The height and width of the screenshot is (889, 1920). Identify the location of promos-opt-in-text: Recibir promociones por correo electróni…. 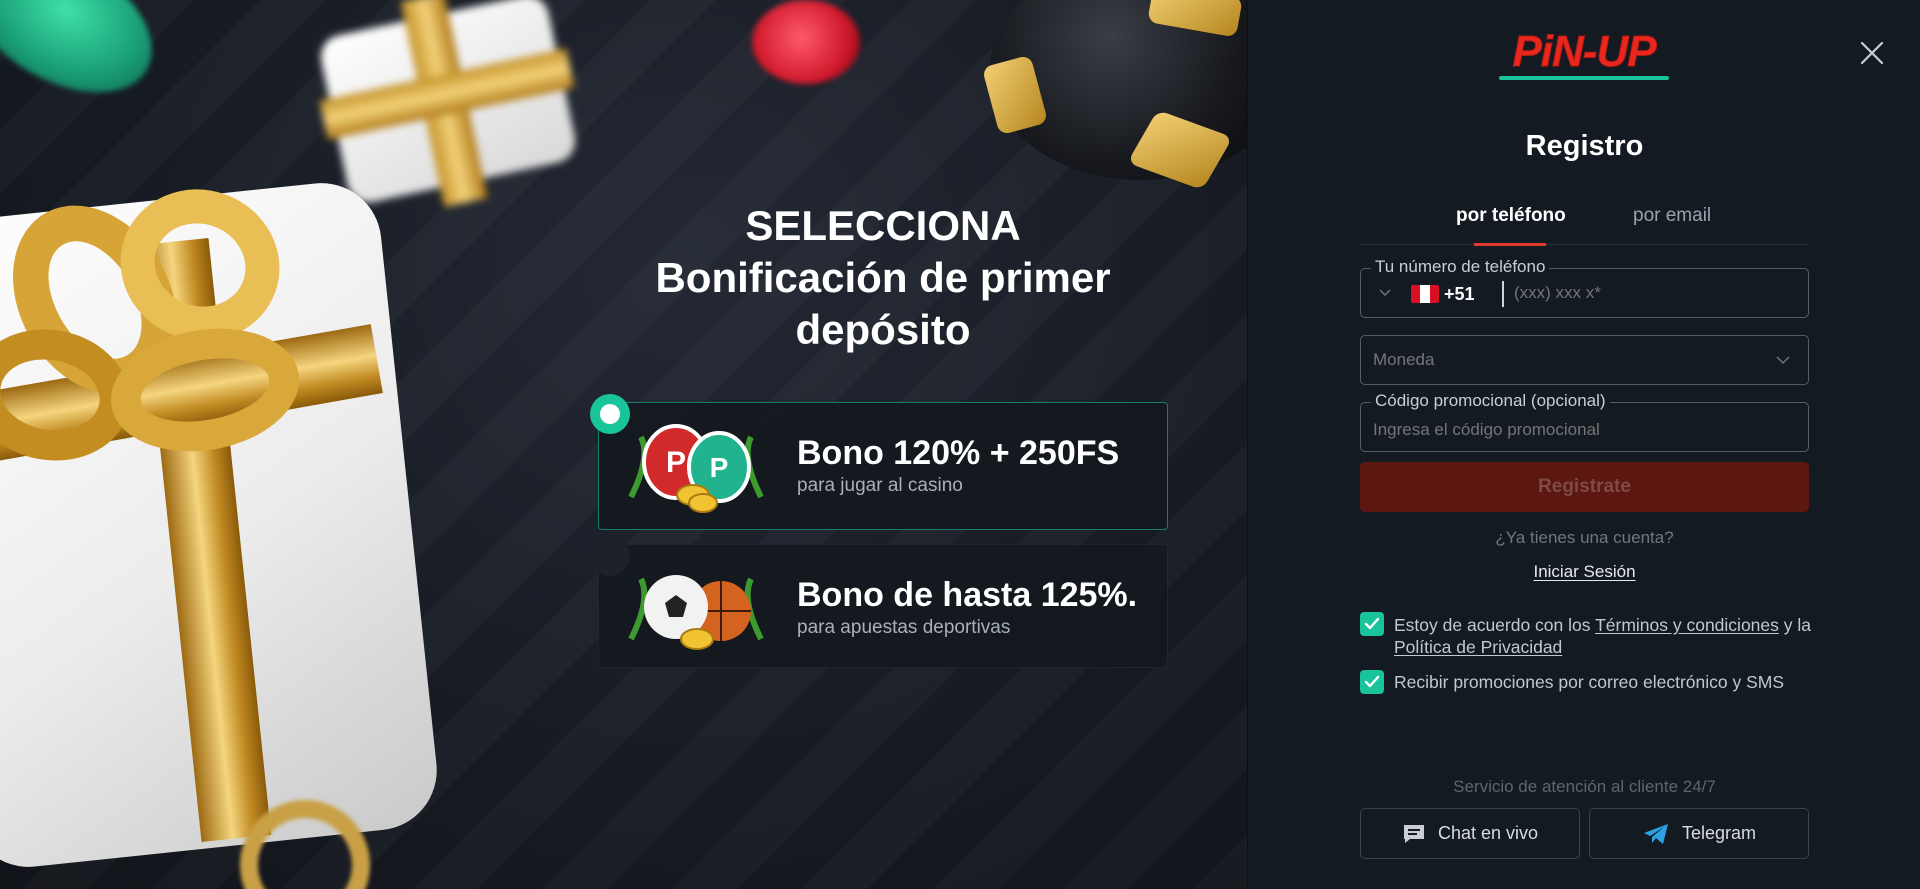
(1589, 682).